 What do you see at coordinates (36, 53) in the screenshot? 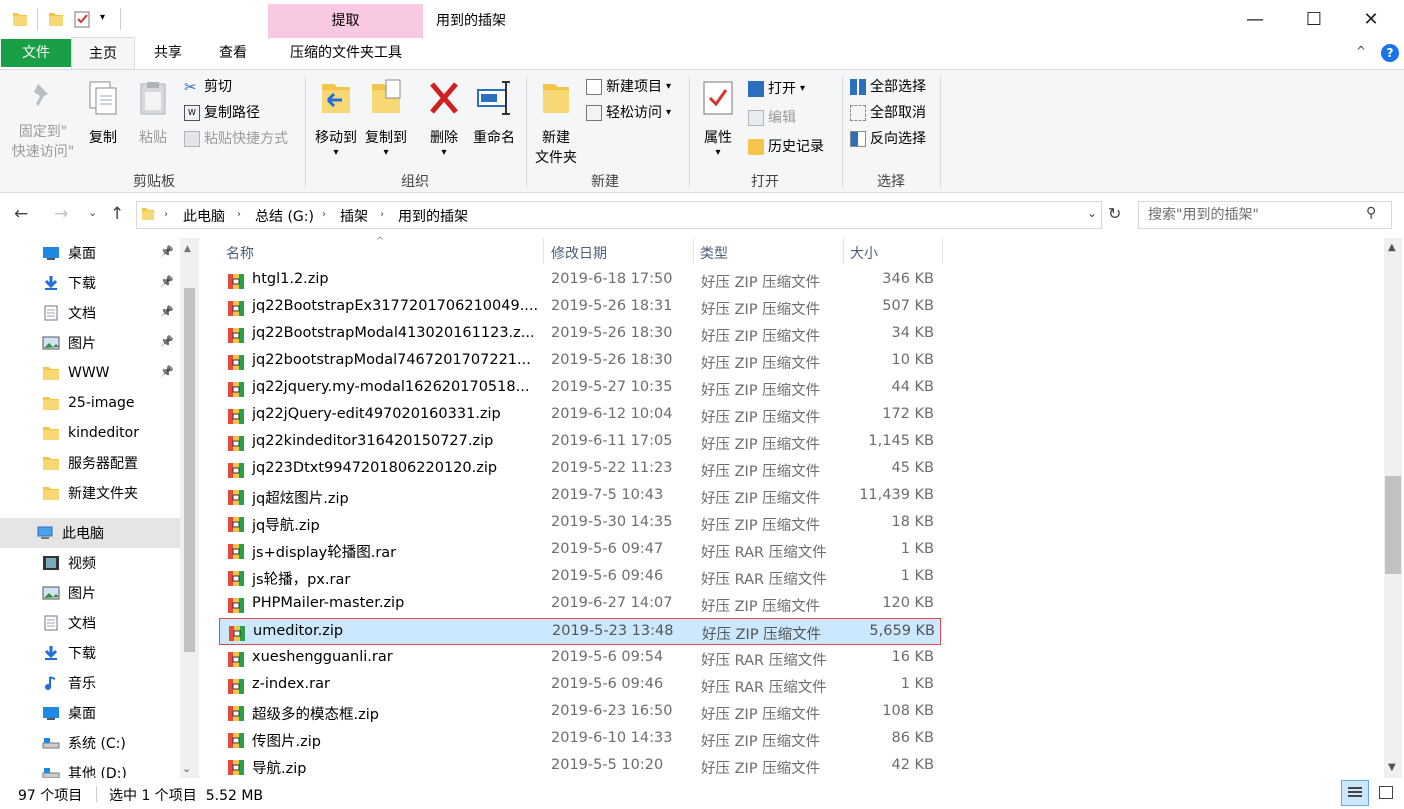
I see `tab-file: 文件` at bounding box center [36, 53].